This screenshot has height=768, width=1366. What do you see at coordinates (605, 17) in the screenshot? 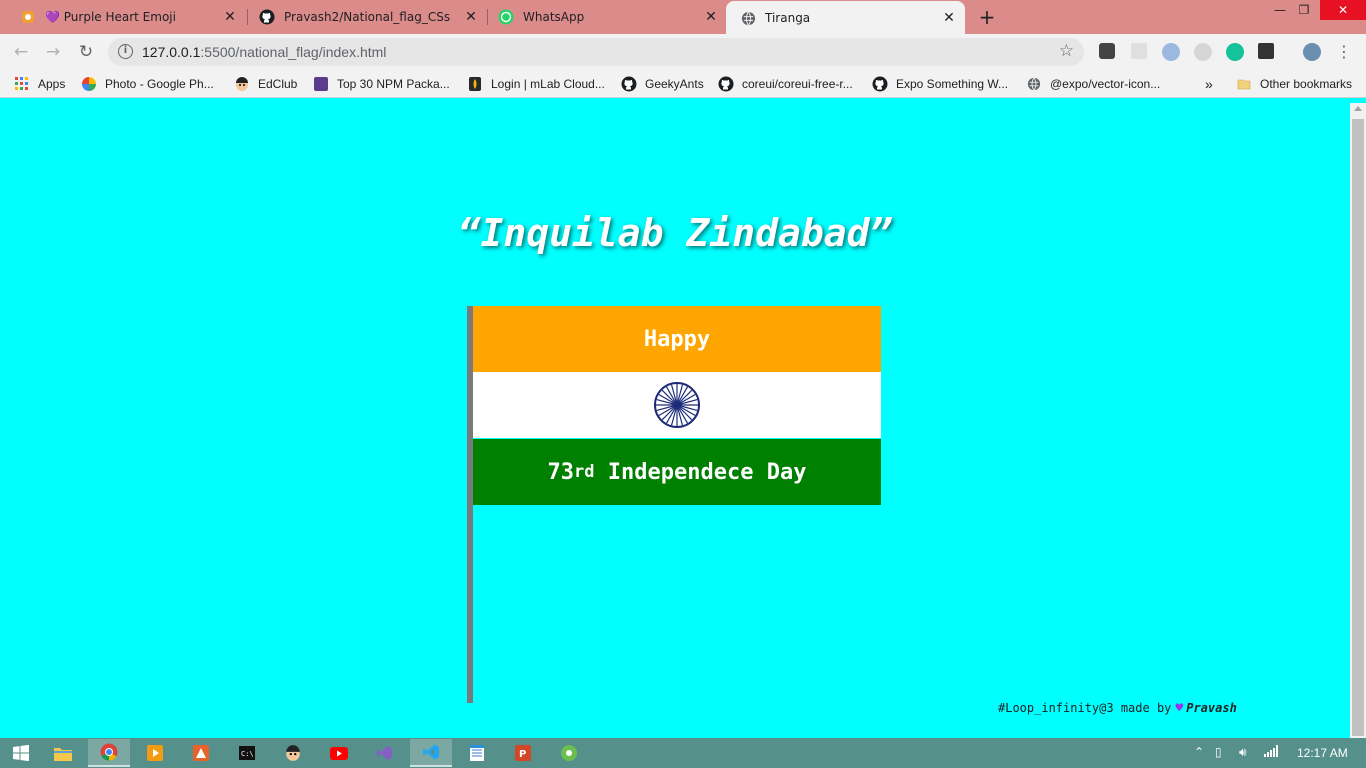
I see `tab-whatsapp: WhatsApp ✕` at bounding box center [605, 17].